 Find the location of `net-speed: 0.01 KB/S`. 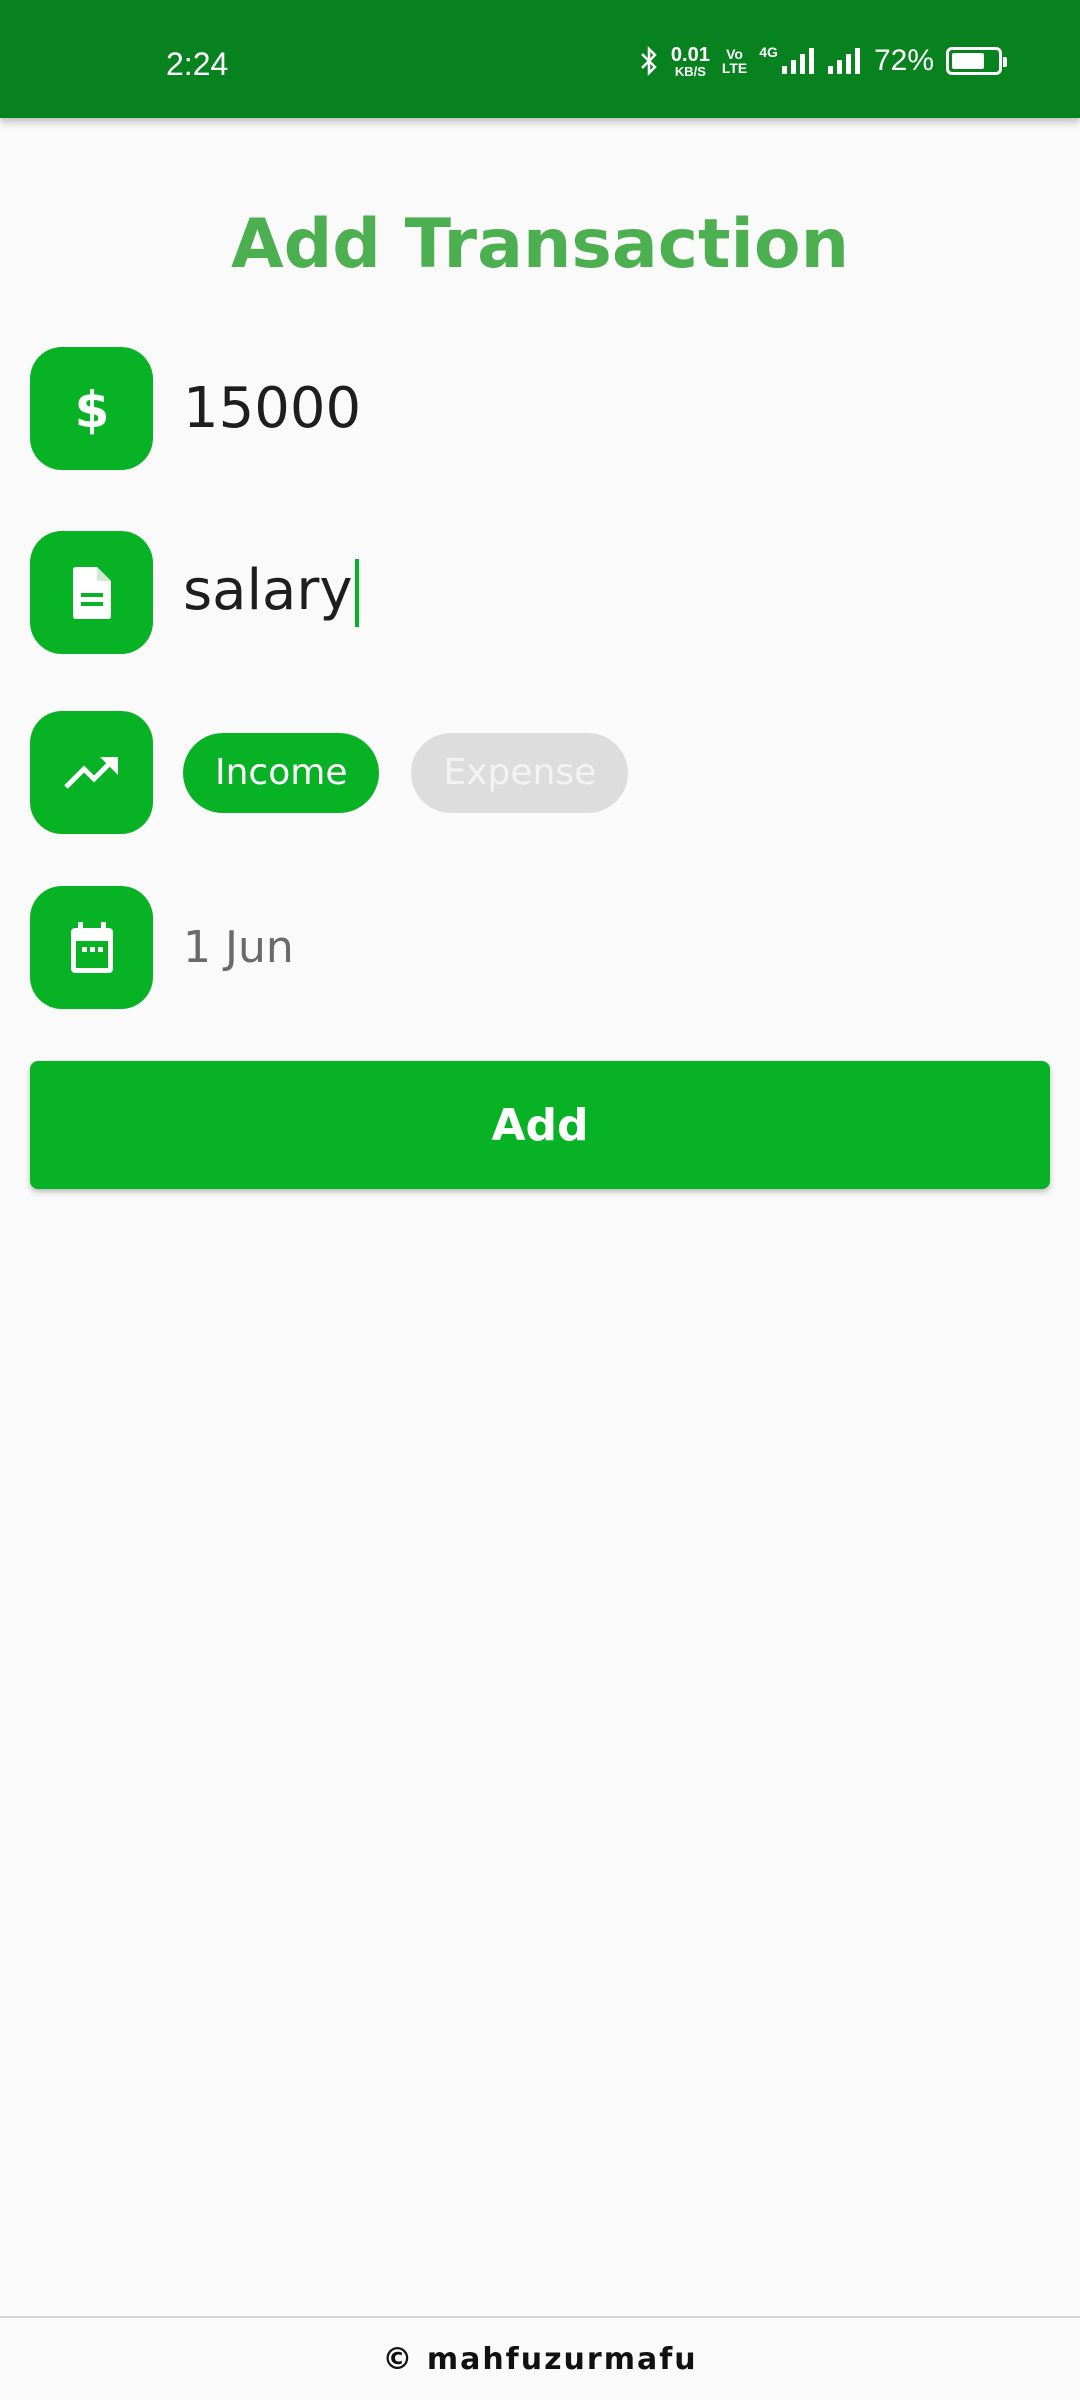

net-speed: 0.01 KB/S is located at coordinates (690, 61).